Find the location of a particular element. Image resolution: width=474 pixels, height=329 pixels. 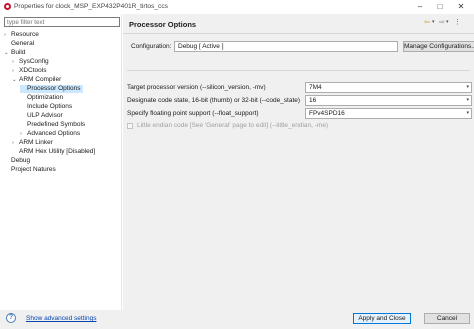

tree-item-processor-options: Processor Options is located at coordinates (52, 89).